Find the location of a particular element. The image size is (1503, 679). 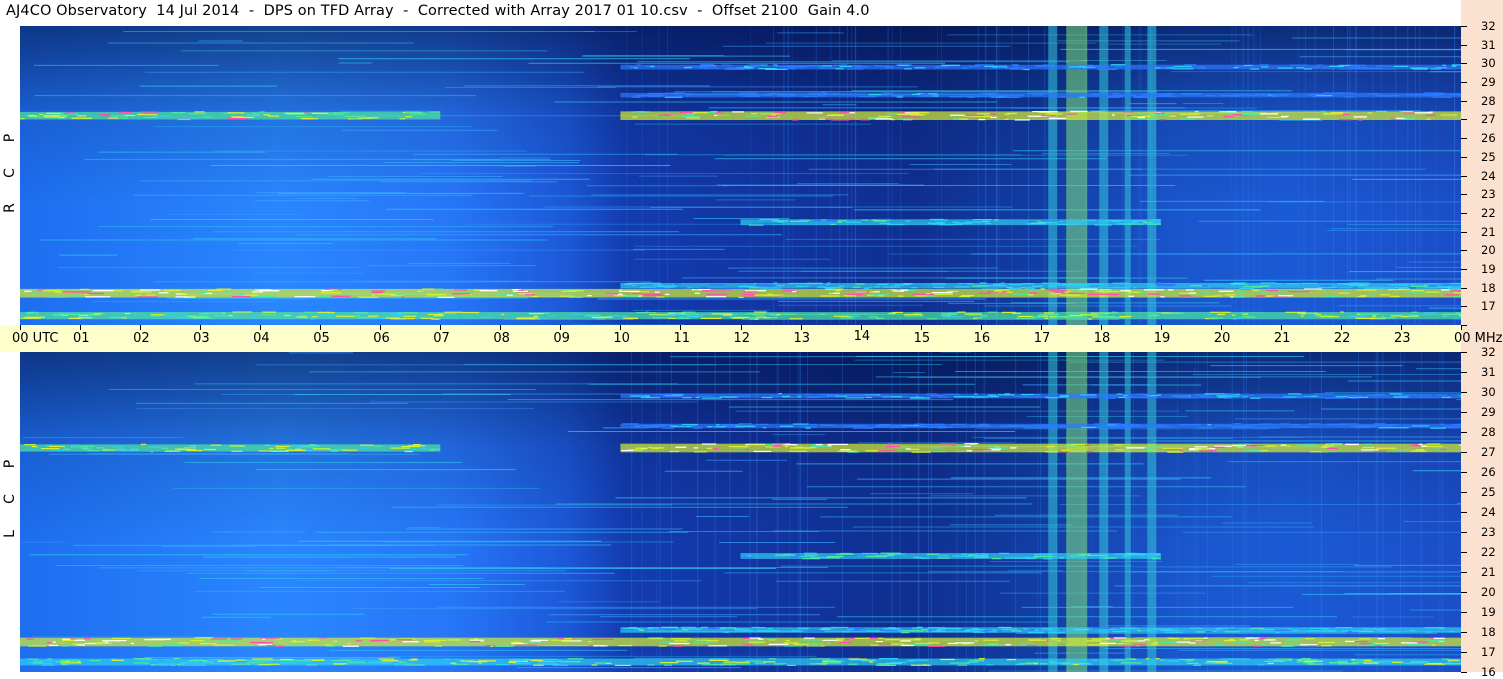

time-tick-label: 00 UTC is located at coordinates (35, 338).